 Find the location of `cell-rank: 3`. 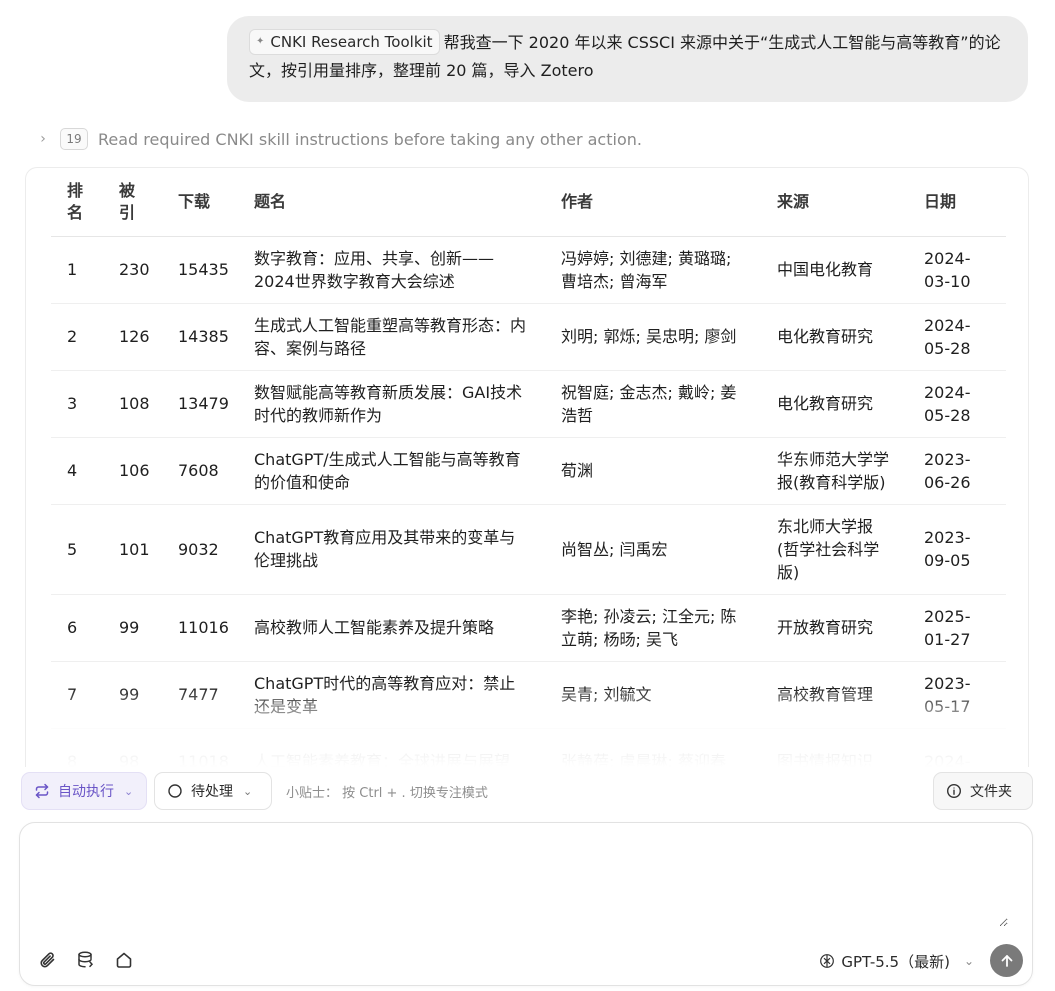

cell-rank: 3 is located at coordinates (77, 404).